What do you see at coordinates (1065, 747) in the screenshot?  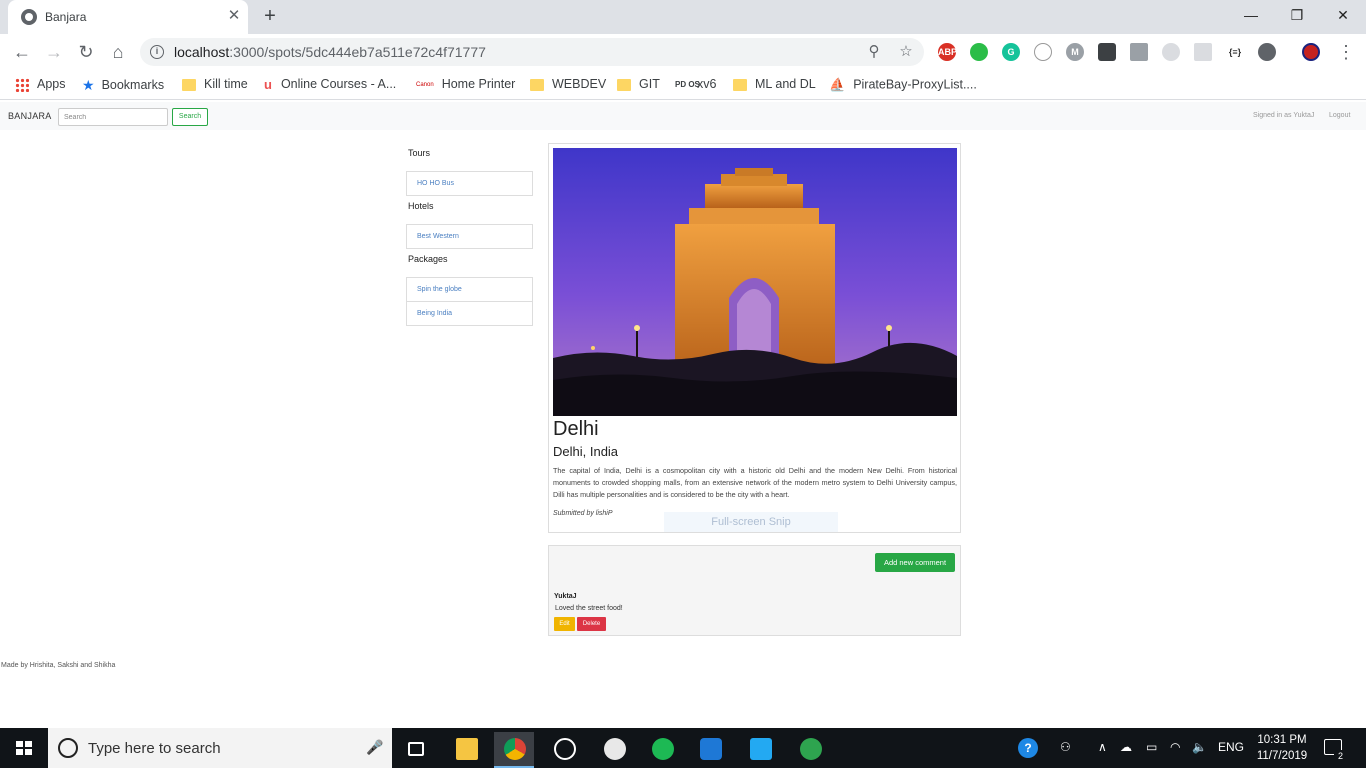 I see `people-icon: ⚇` at bounding box center [1065, 747].